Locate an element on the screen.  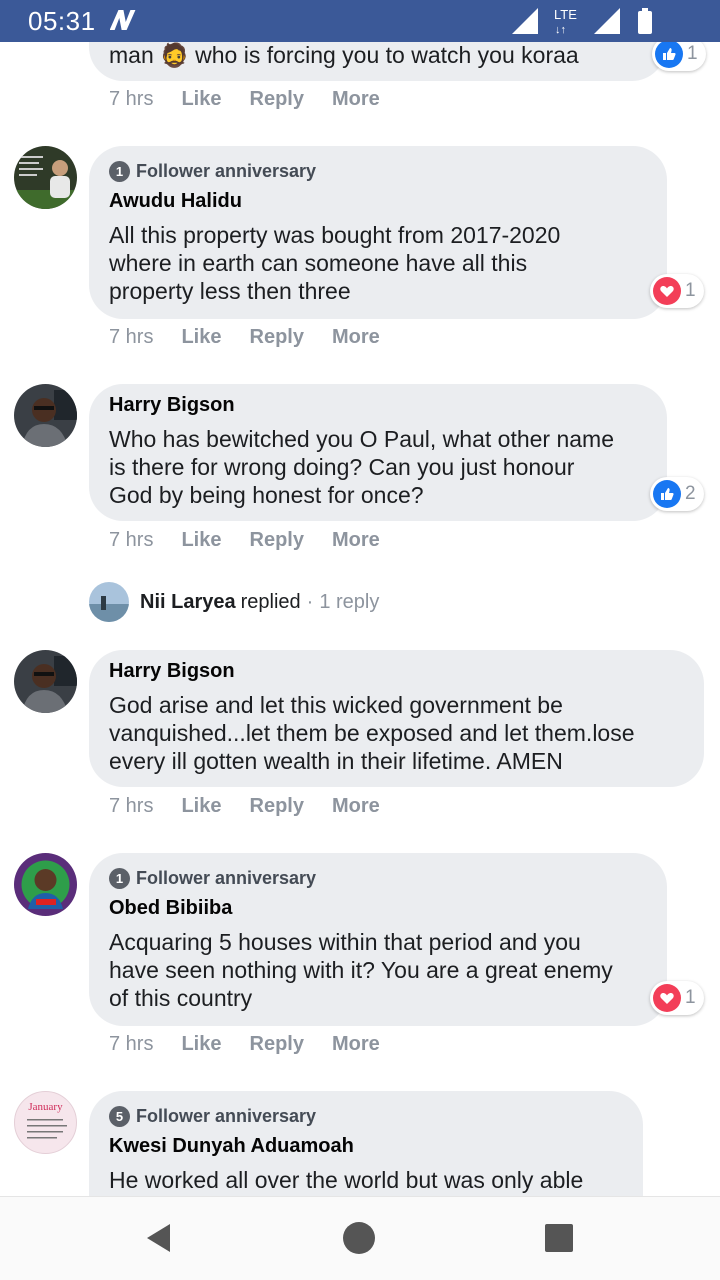
comment-author: Obed Bibiiba is located at coordinates (378, 908).